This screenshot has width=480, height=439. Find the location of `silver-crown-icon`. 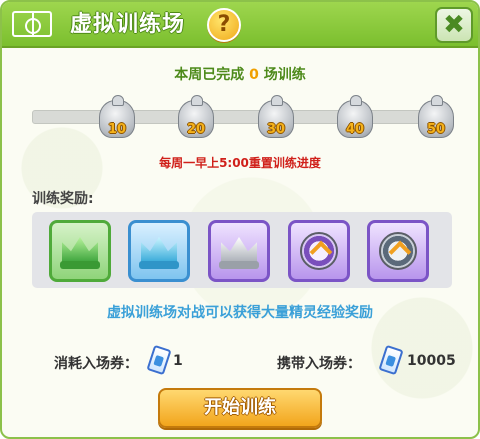

silver-crown-icon is located at coordinates (239, 250).